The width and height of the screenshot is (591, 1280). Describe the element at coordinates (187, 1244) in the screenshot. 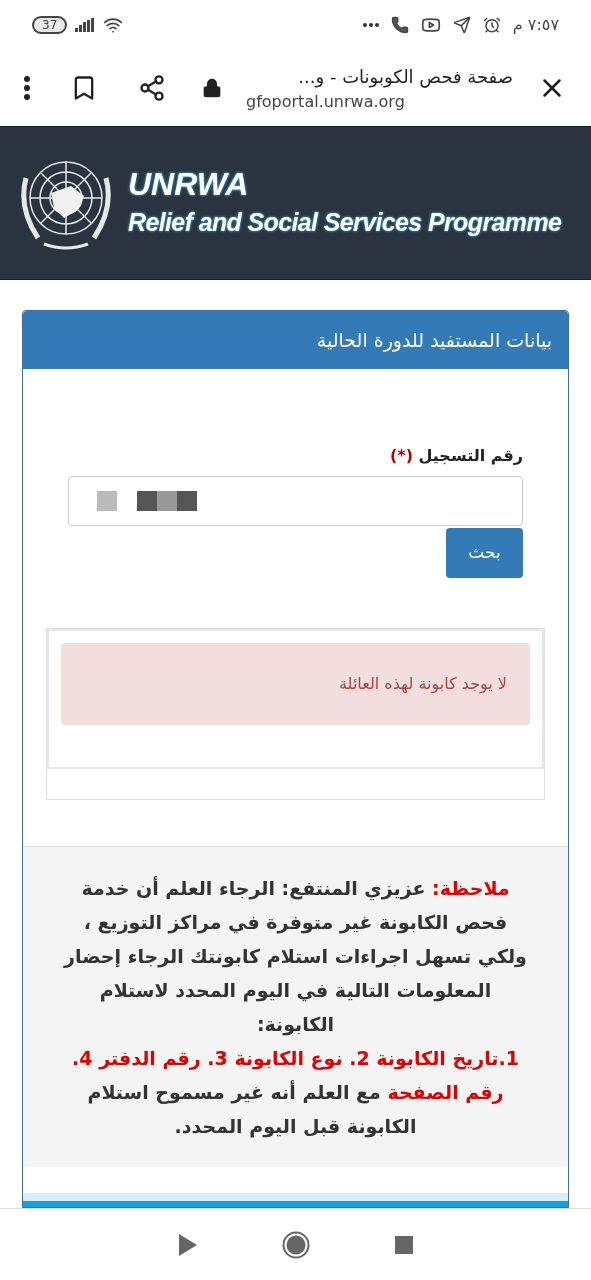

I see `play-icon` at that location.